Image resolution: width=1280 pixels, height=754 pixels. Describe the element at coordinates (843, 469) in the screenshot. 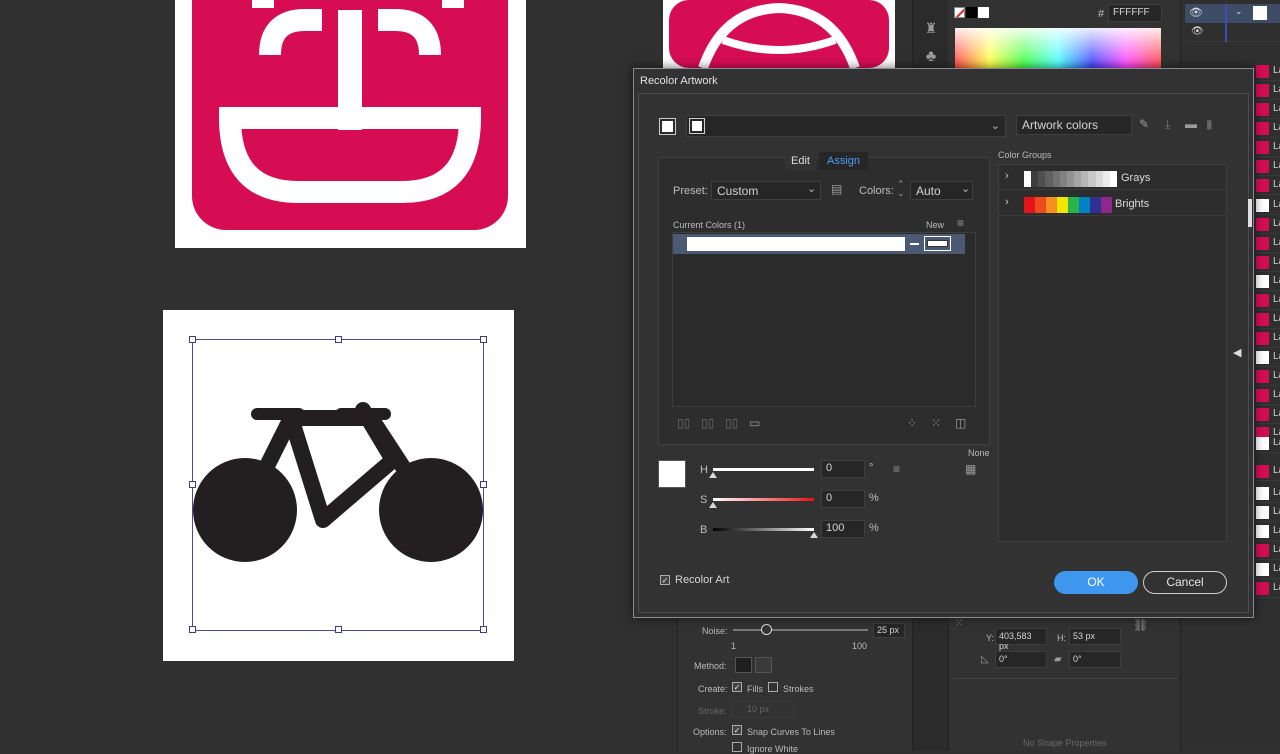

I see `h-input: 0` at that location.